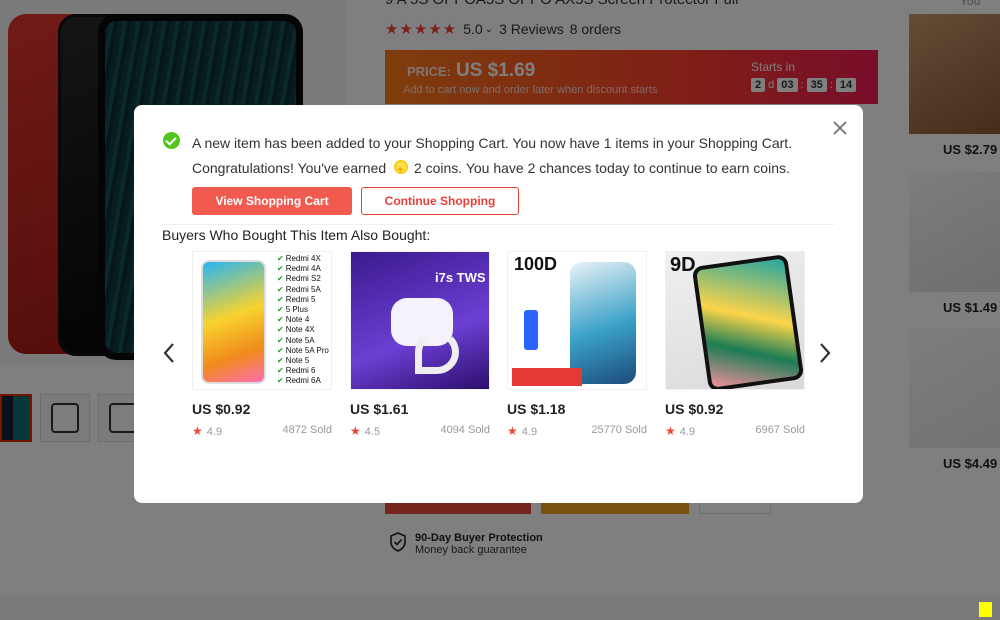 The image size is (1000, 620). Describe the element at coordinates (303, 310) in the screenshot. I see `model-item: 5 Plus` at that location.